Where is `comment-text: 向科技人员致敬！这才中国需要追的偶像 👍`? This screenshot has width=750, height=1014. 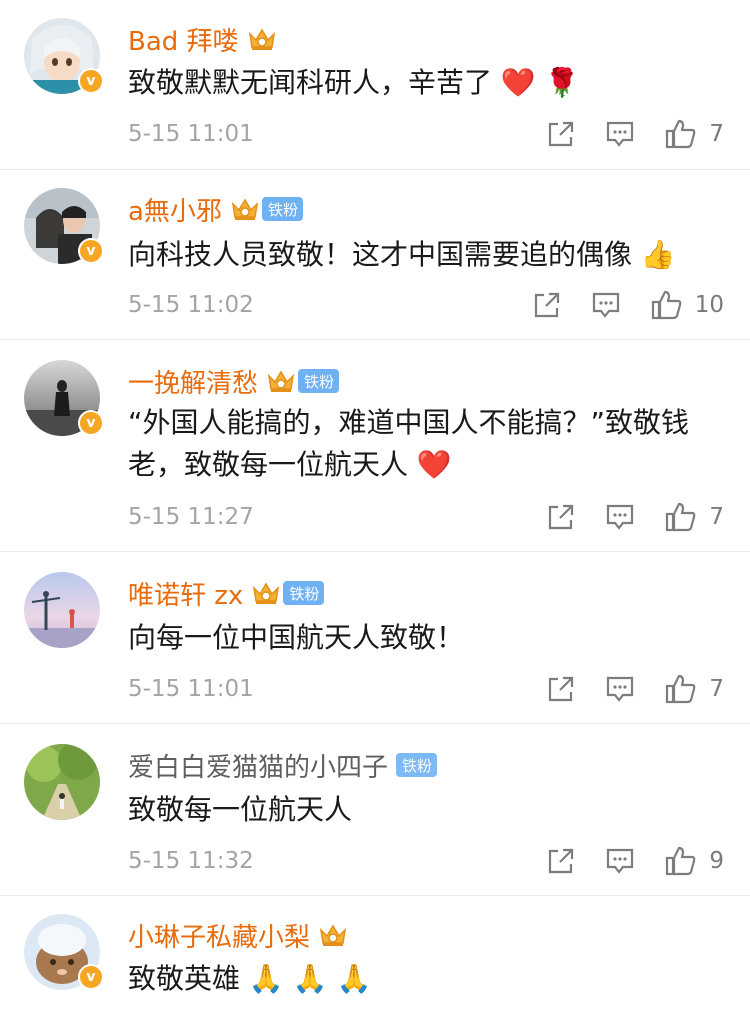
comment-text: 向科技人员致敬！这才中国需要追的偶像 👍 is located at coordinates (402, 254).